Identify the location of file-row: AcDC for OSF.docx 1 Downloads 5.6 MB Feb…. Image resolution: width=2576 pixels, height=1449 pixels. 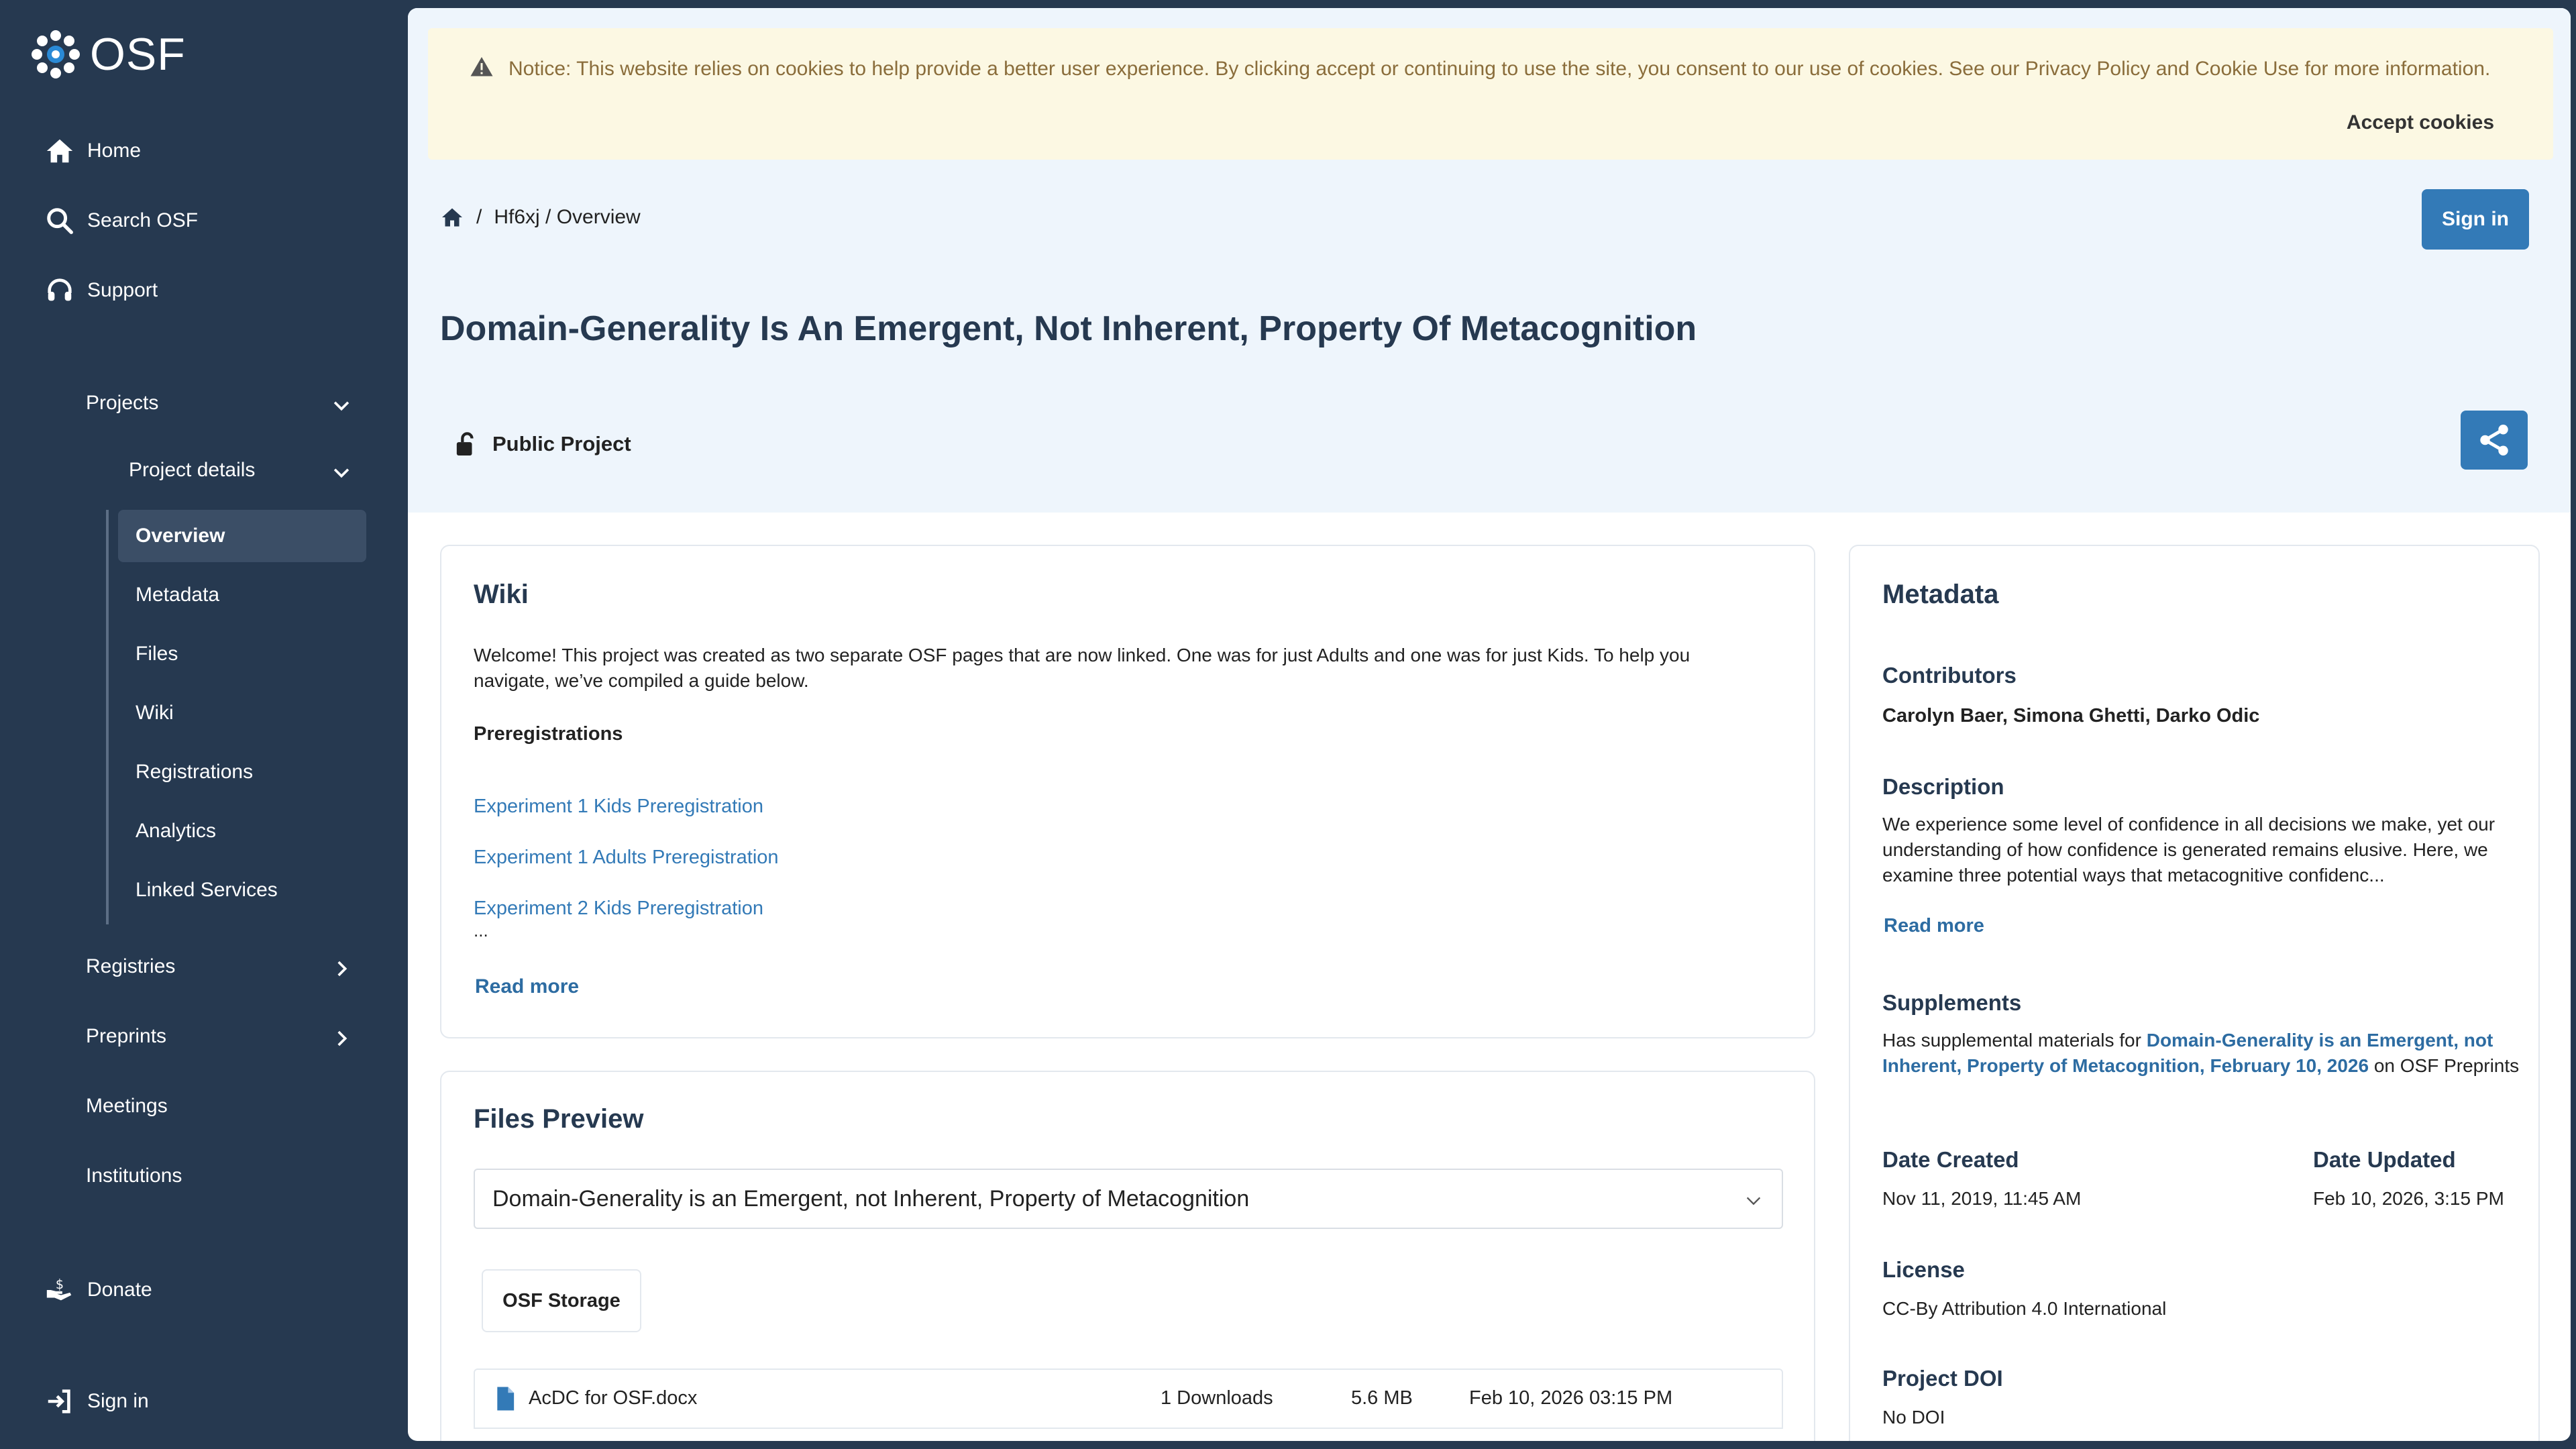
(1128, 1398).